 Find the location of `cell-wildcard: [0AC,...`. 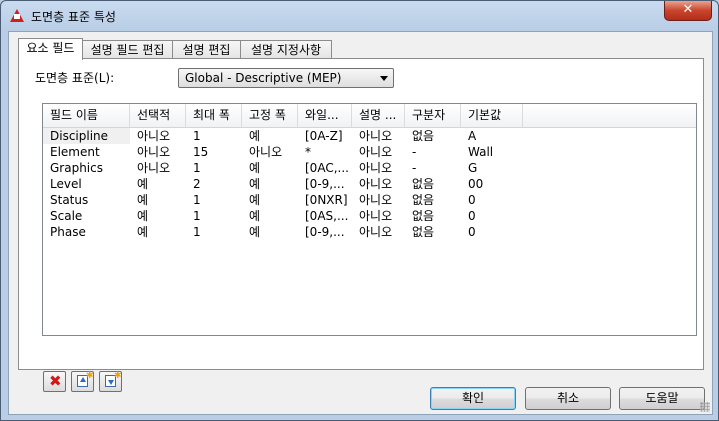

cell-wildcard: [0AC,... is located at coordinates (327, 168).